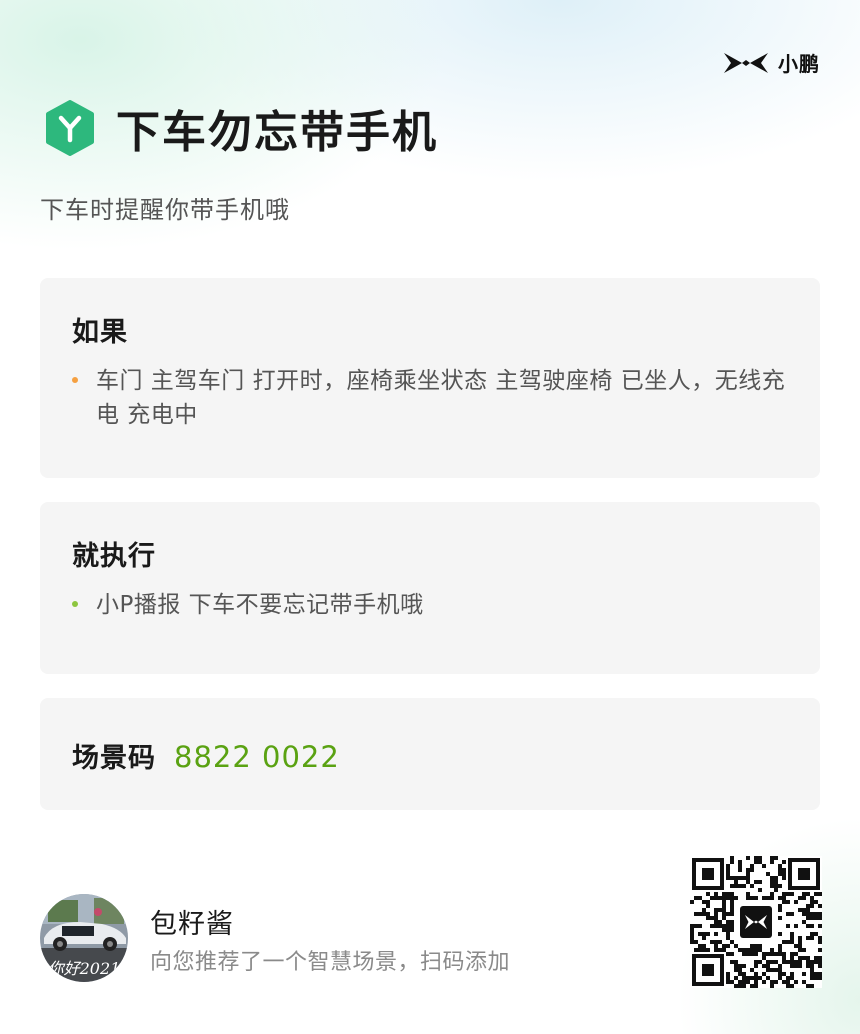 The height and width of the screenshot is (1034, 860). I want to click on brand-logo: 小鹏, so click(772, 62).